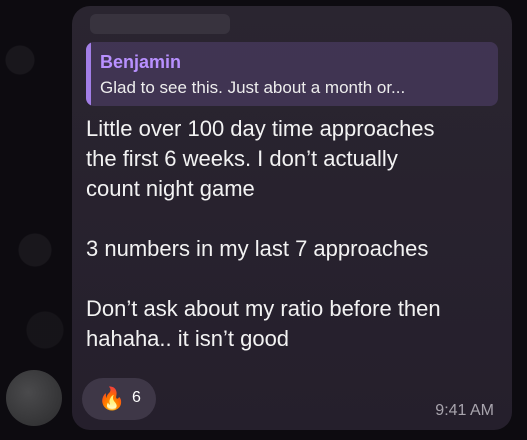  I want to click on message-line: Little over 100 day time approaches, so click(260, 128).